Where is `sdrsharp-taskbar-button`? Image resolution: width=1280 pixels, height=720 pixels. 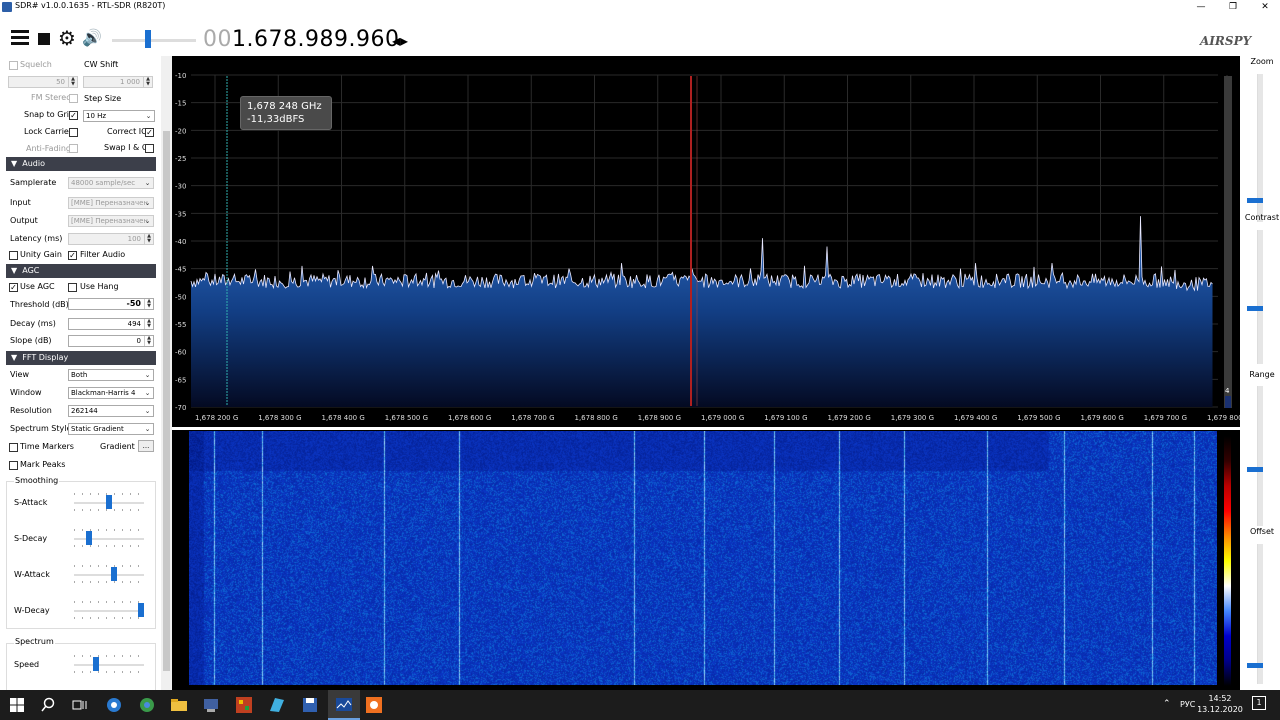 sdrsharp-taskbar-button is located at coordinates (344, 705).